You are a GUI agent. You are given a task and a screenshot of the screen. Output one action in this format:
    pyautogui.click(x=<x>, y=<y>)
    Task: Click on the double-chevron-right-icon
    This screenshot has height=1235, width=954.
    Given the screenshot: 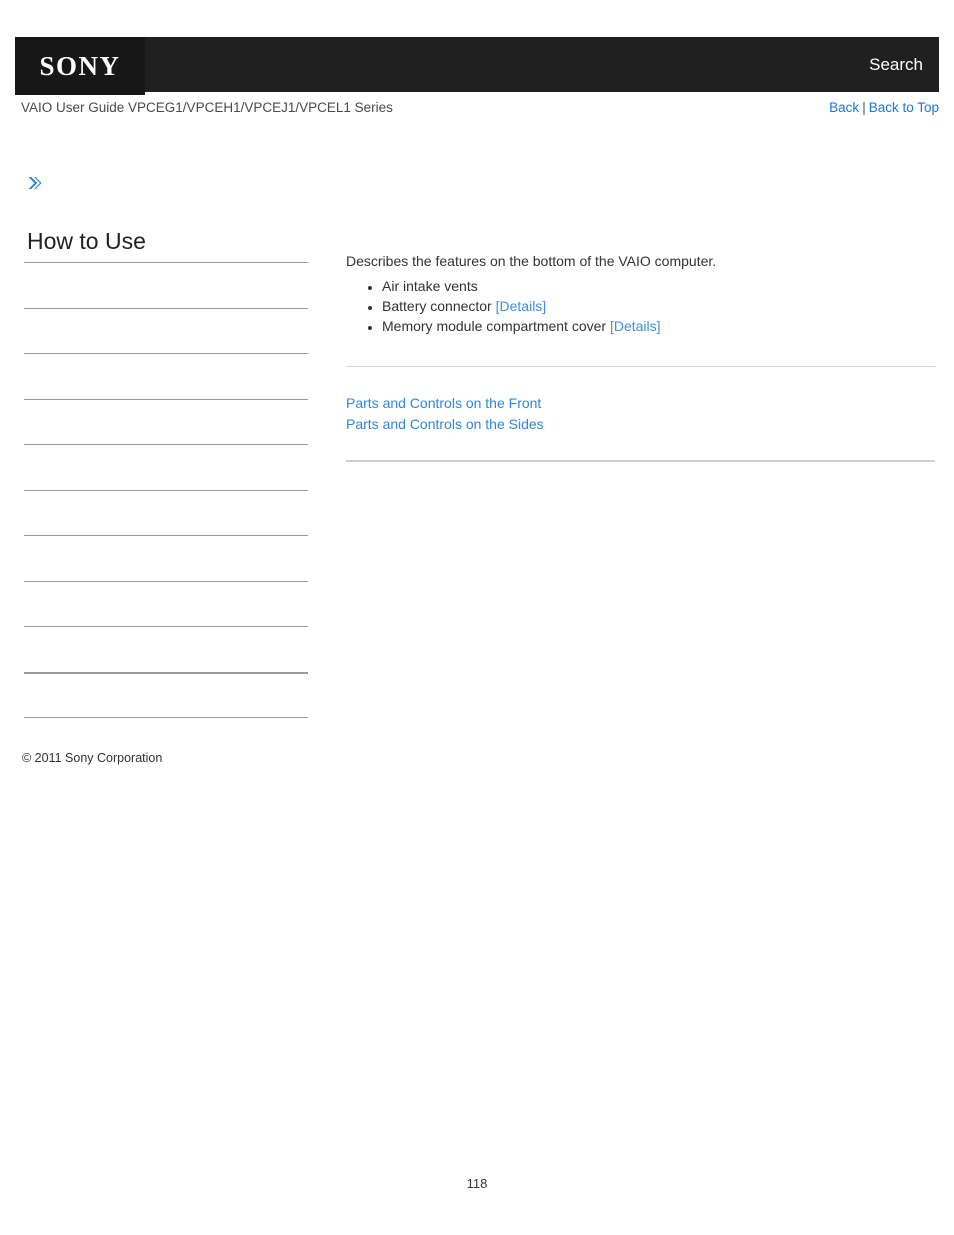 What is the action you would take?
    pyautogui.click(x=35, y=183)
    